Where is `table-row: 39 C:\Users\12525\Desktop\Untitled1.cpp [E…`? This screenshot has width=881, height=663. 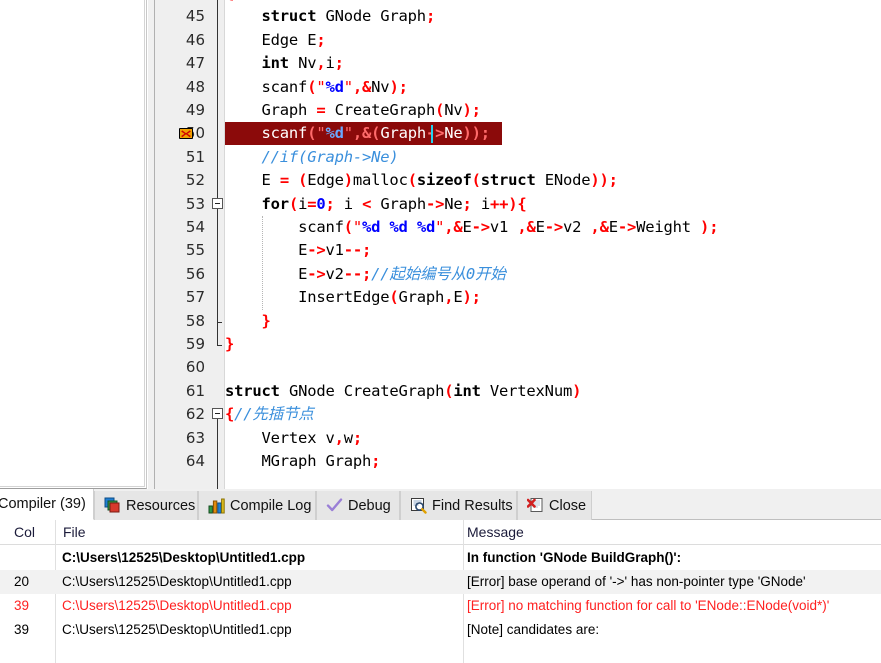 table-row: 39 C:\Users\12525\Desktop\Untitled1.cpp [E… is located at coordinates (440, 606).